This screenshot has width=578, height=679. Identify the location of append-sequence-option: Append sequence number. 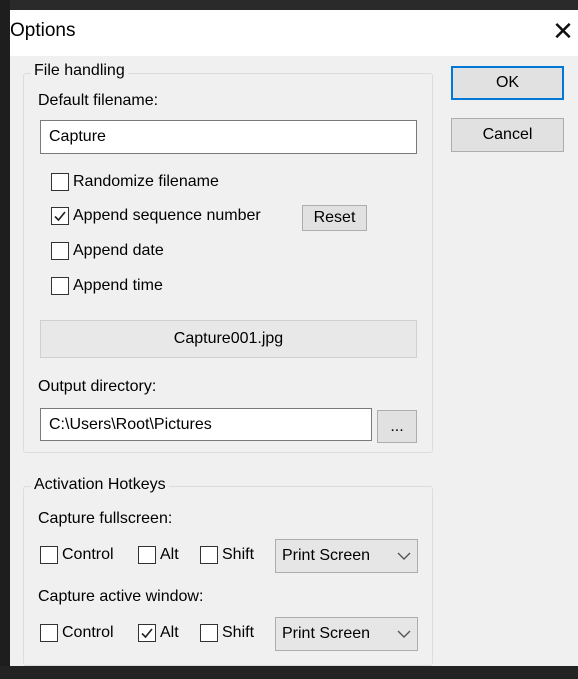
(156, 216).